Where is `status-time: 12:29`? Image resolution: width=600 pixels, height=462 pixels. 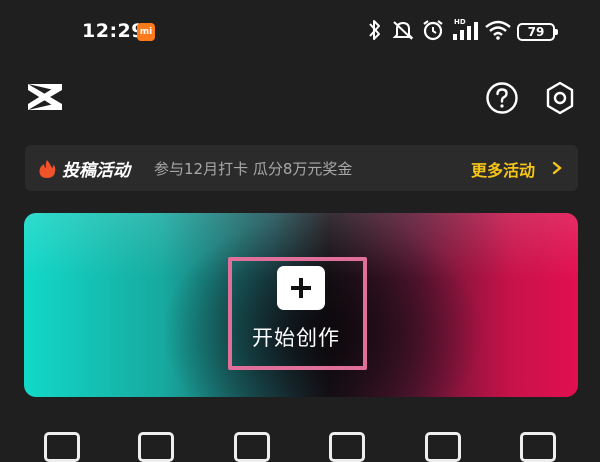 status-time: 12:29 is located at coordinates (113, 31).